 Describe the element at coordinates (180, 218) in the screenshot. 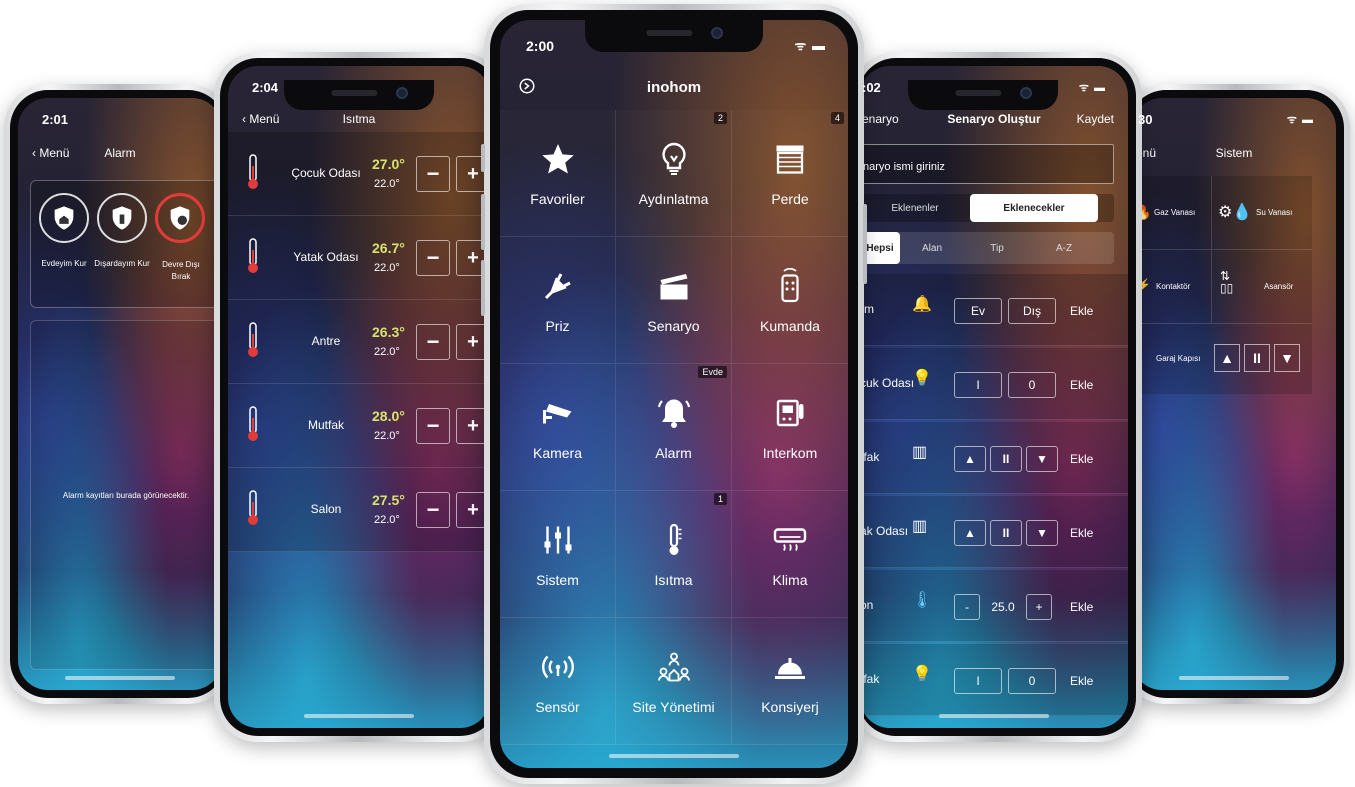

I see `disarm-button` at that location.